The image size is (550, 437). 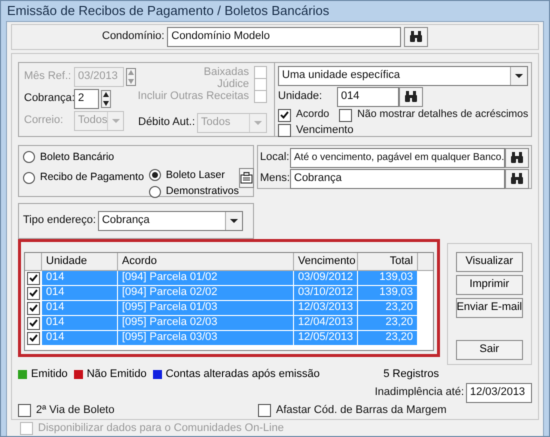 I want to click on field-label: Inadimplência até:, so click(x=419, y=392).